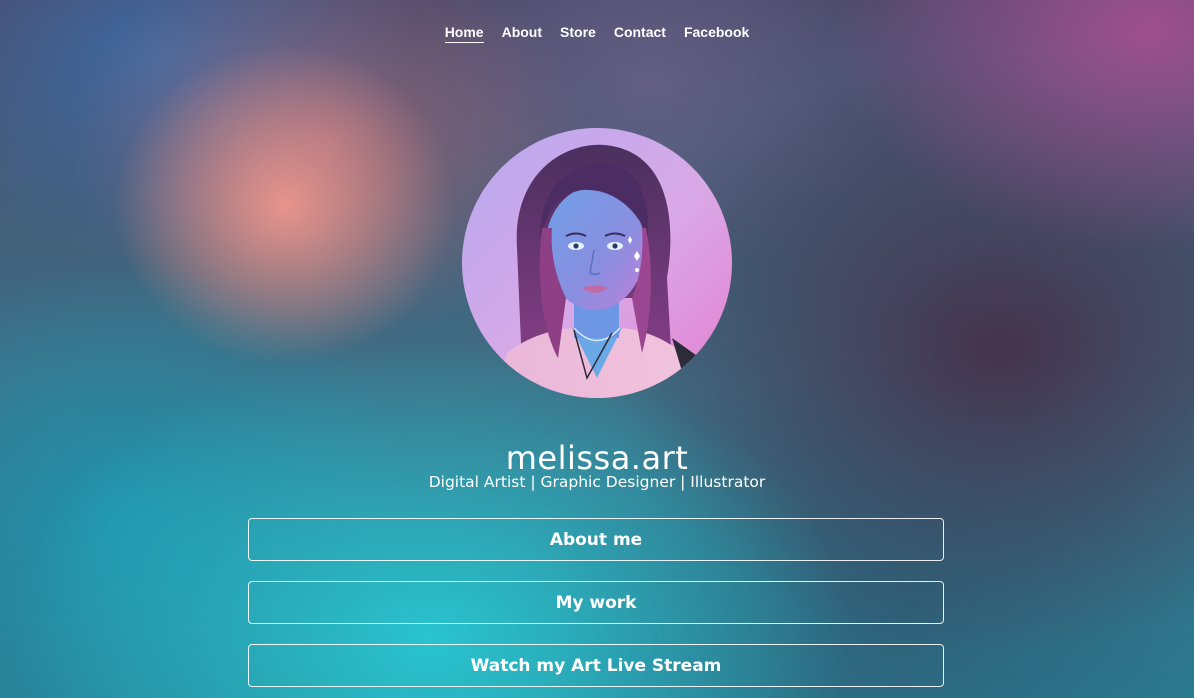  What do you see at coordinates (716, 33) in the screenshot?
I see `nav-item-facebook: Facebook` at bounding box center [716, 33].